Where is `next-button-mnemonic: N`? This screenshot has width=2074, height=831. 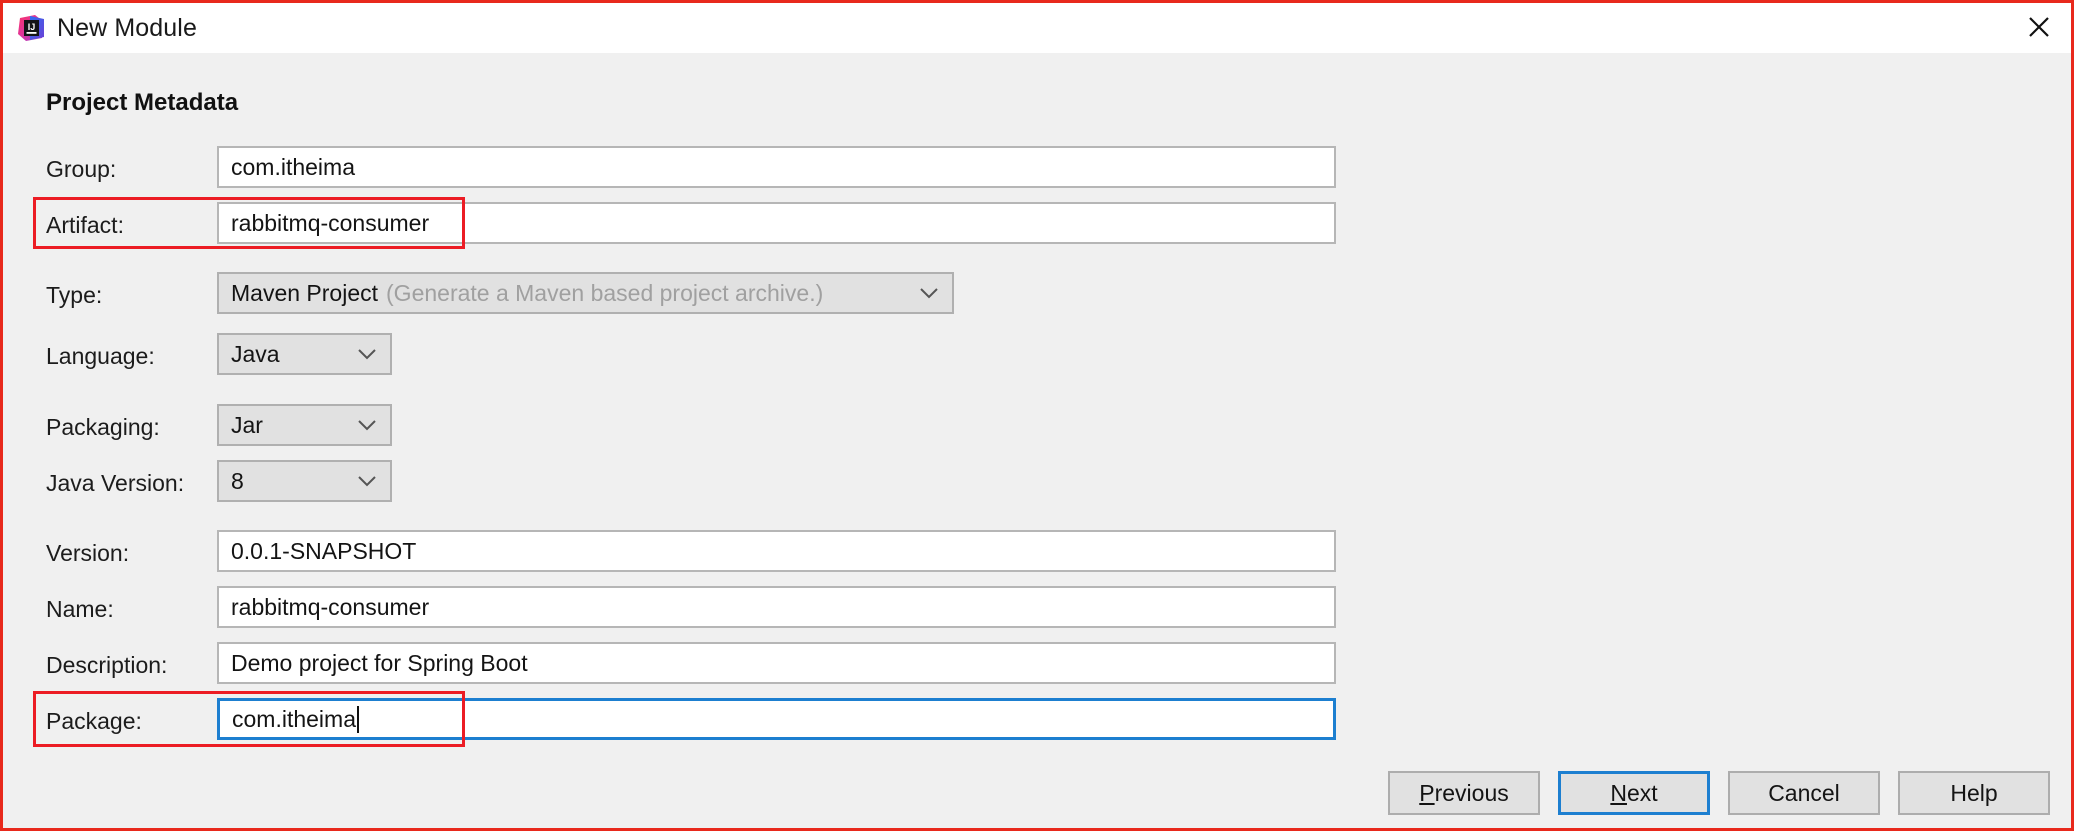
next-button-mnemonic: N is located at coordinates (1618, 792).